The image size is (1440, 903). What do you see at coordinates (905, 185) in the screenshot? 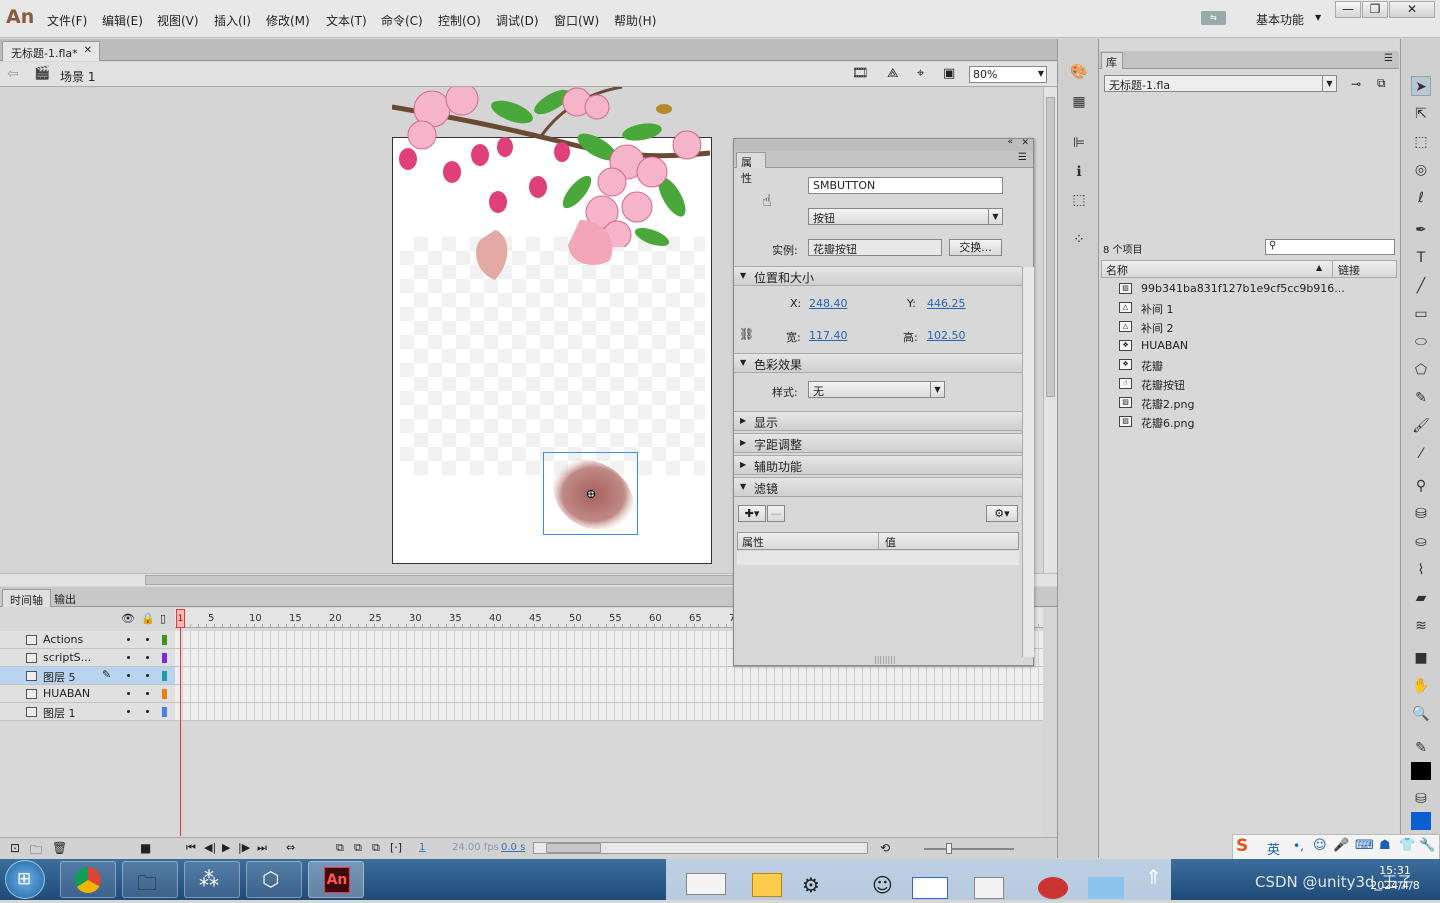
I see `instance-name-field: SMBUTTON` at bounding box center [905, 185].